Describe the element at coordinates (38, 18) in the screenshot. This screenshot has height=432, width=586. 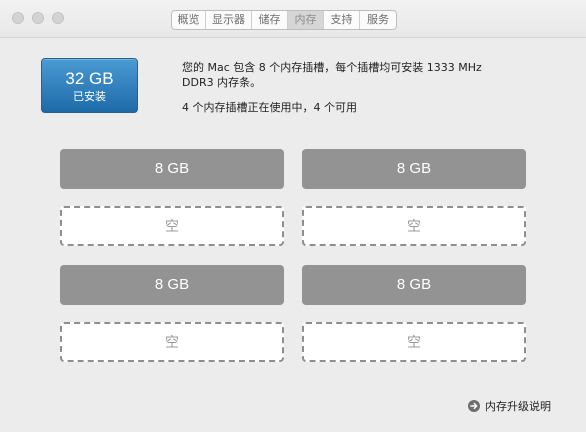
I see `minimize-window-button` at that location.